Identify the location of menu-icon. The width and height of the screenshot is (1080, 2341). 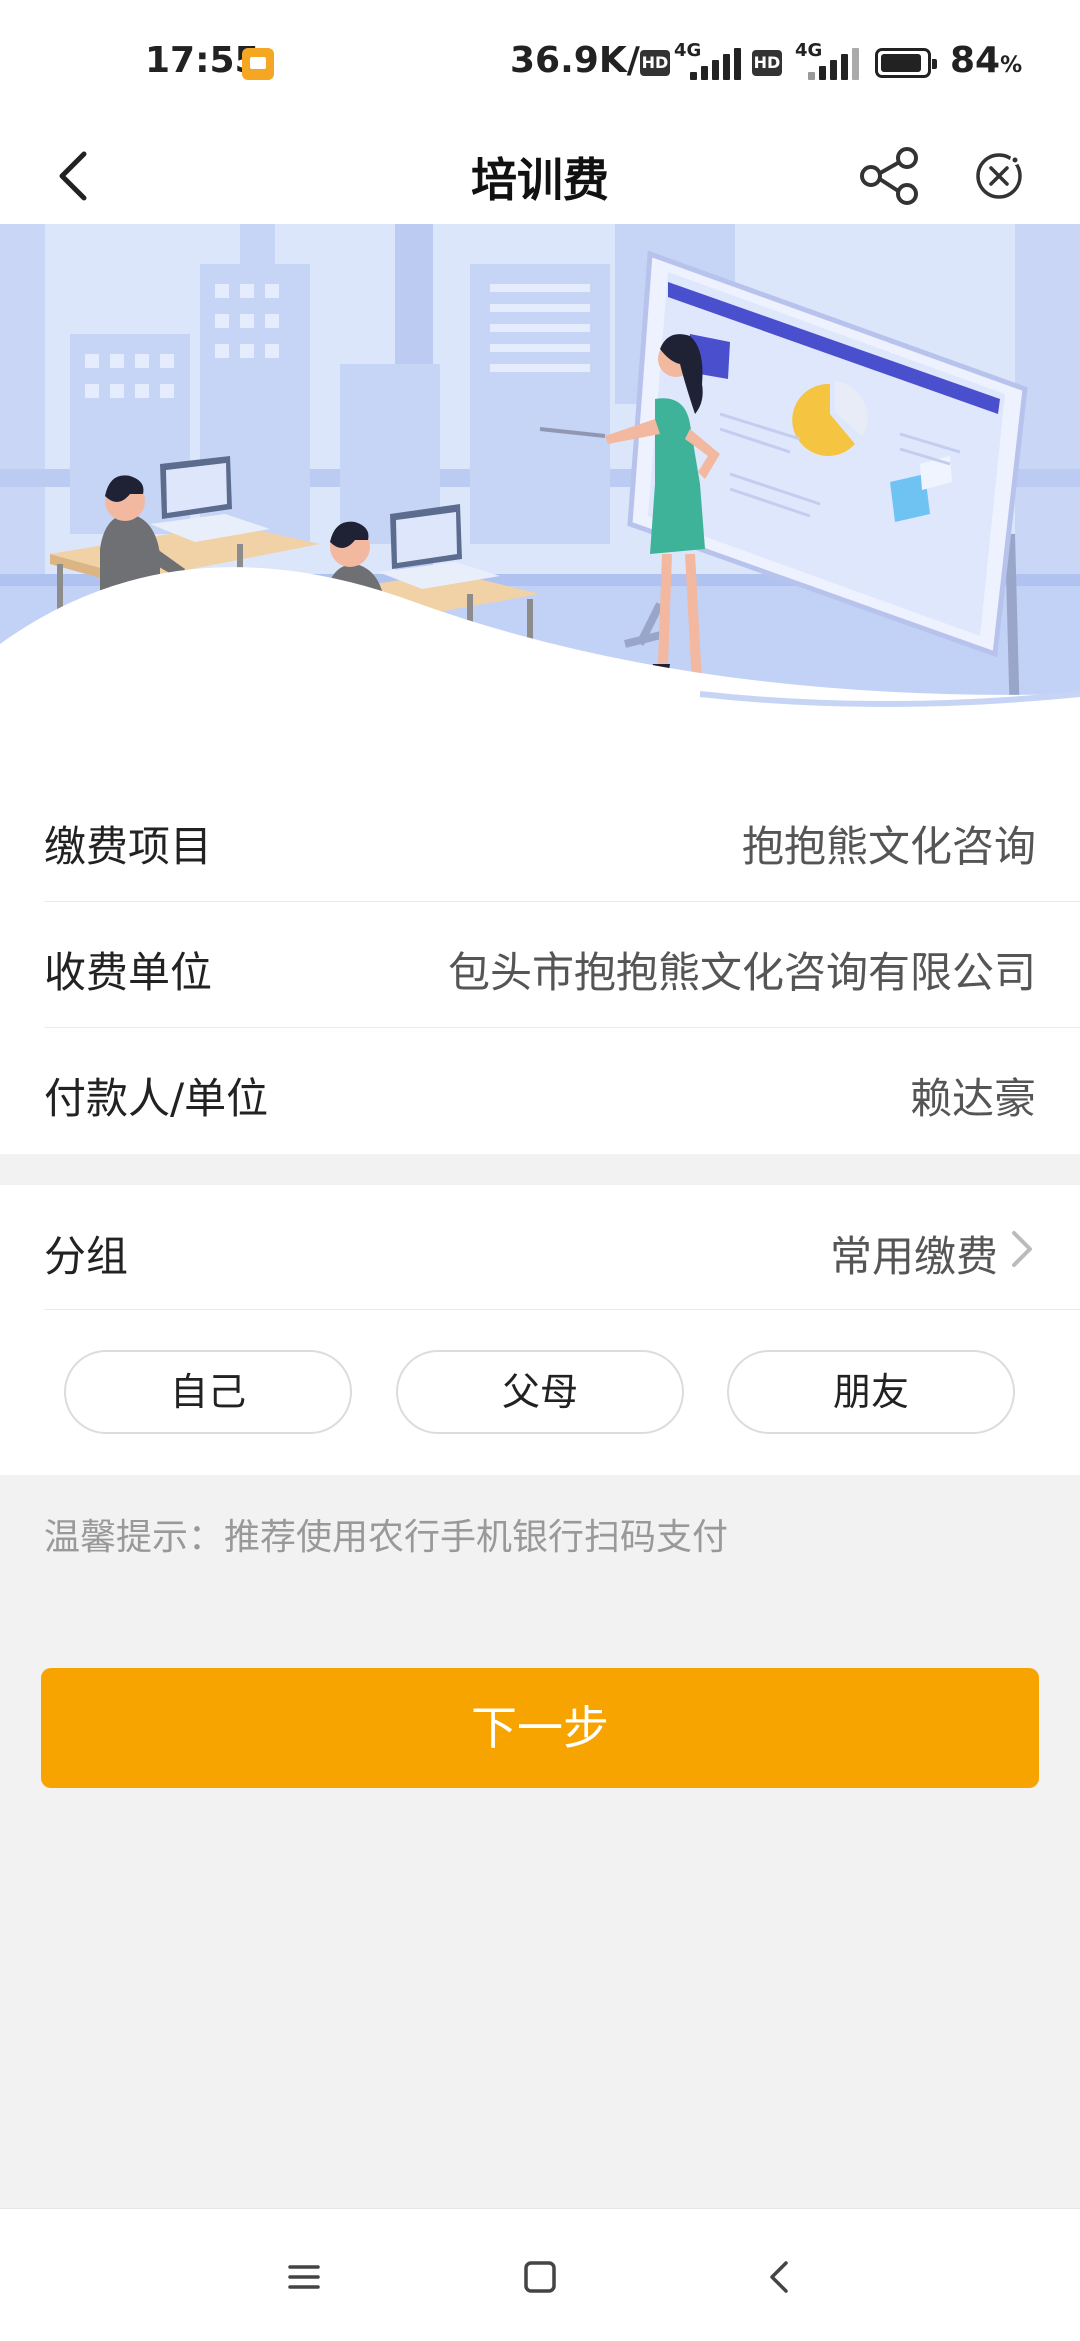
(304, 2277).